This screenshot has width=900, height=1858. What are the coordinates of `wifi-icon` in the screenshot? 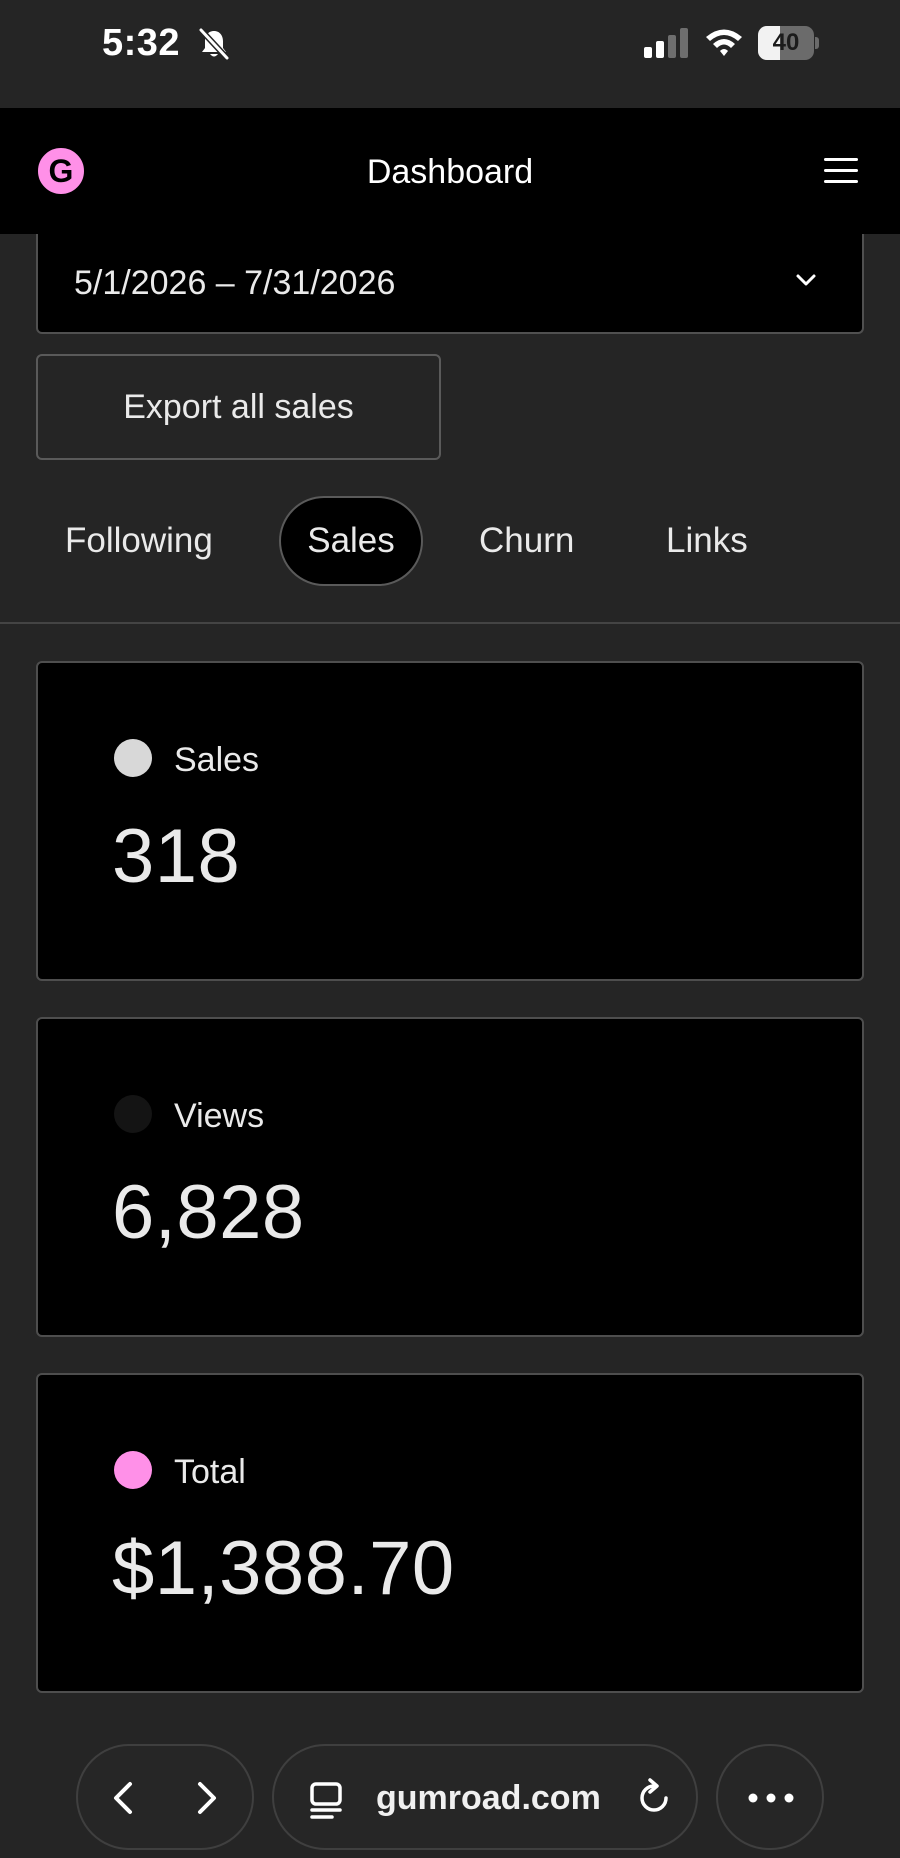 It's located at (724, 42).